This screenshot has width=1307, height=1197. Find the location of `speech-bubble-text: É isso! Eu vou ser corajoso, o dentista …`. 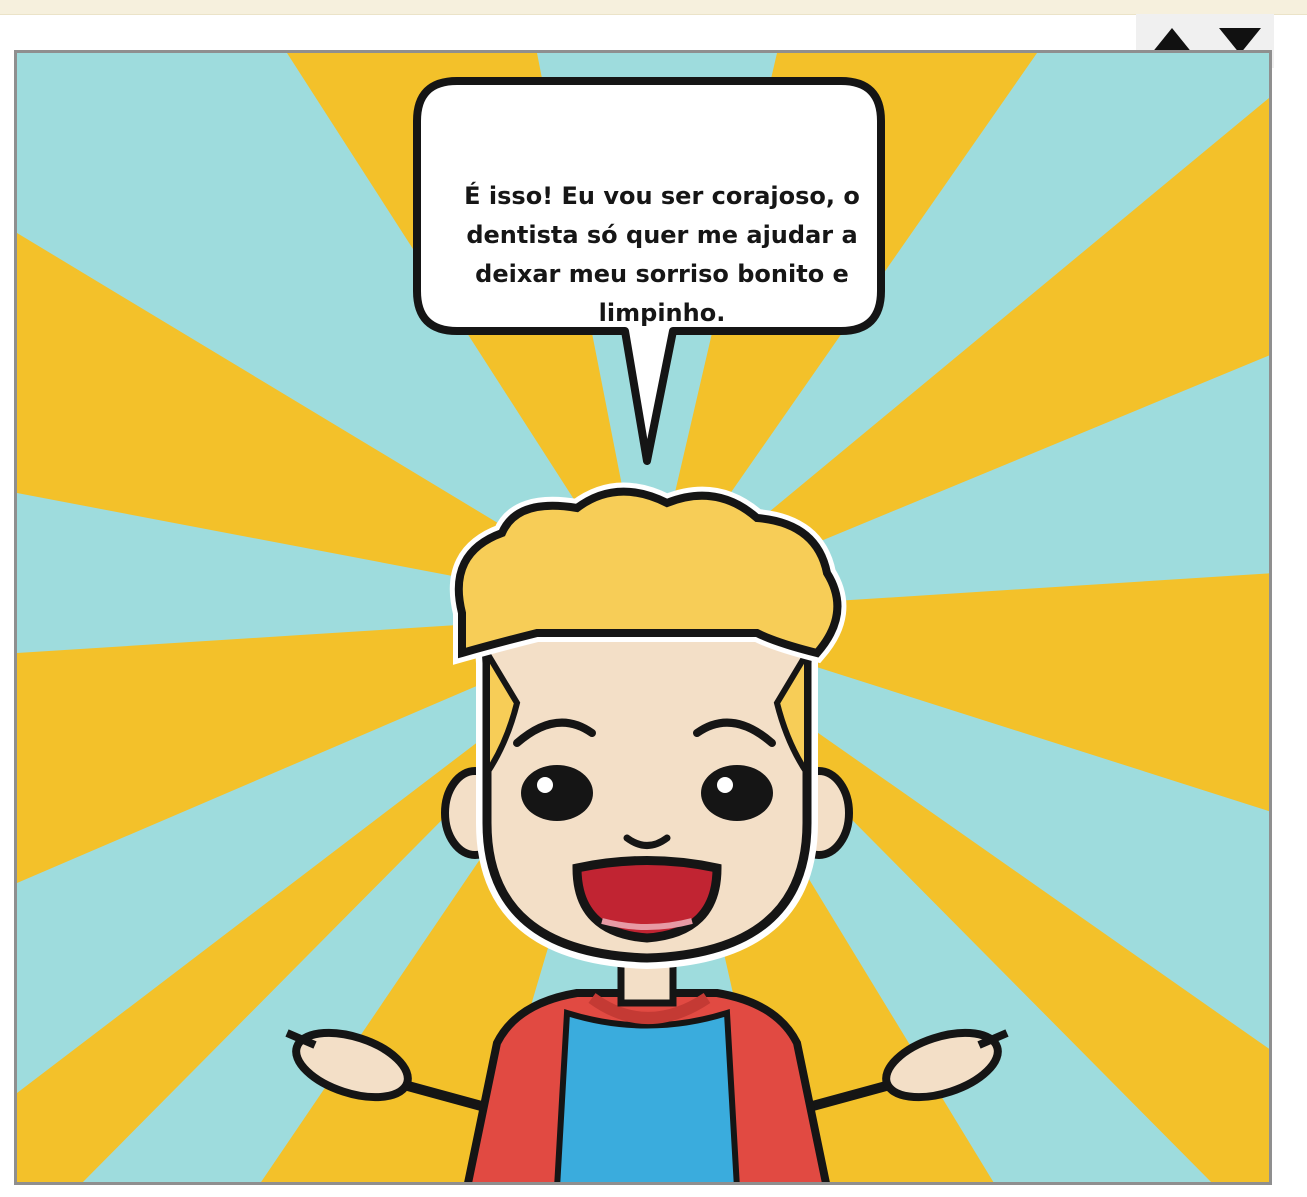

speech-bubble-text: É isso! Eu vou ser corajoso, o dentista … is located at coordinates (662, 254).